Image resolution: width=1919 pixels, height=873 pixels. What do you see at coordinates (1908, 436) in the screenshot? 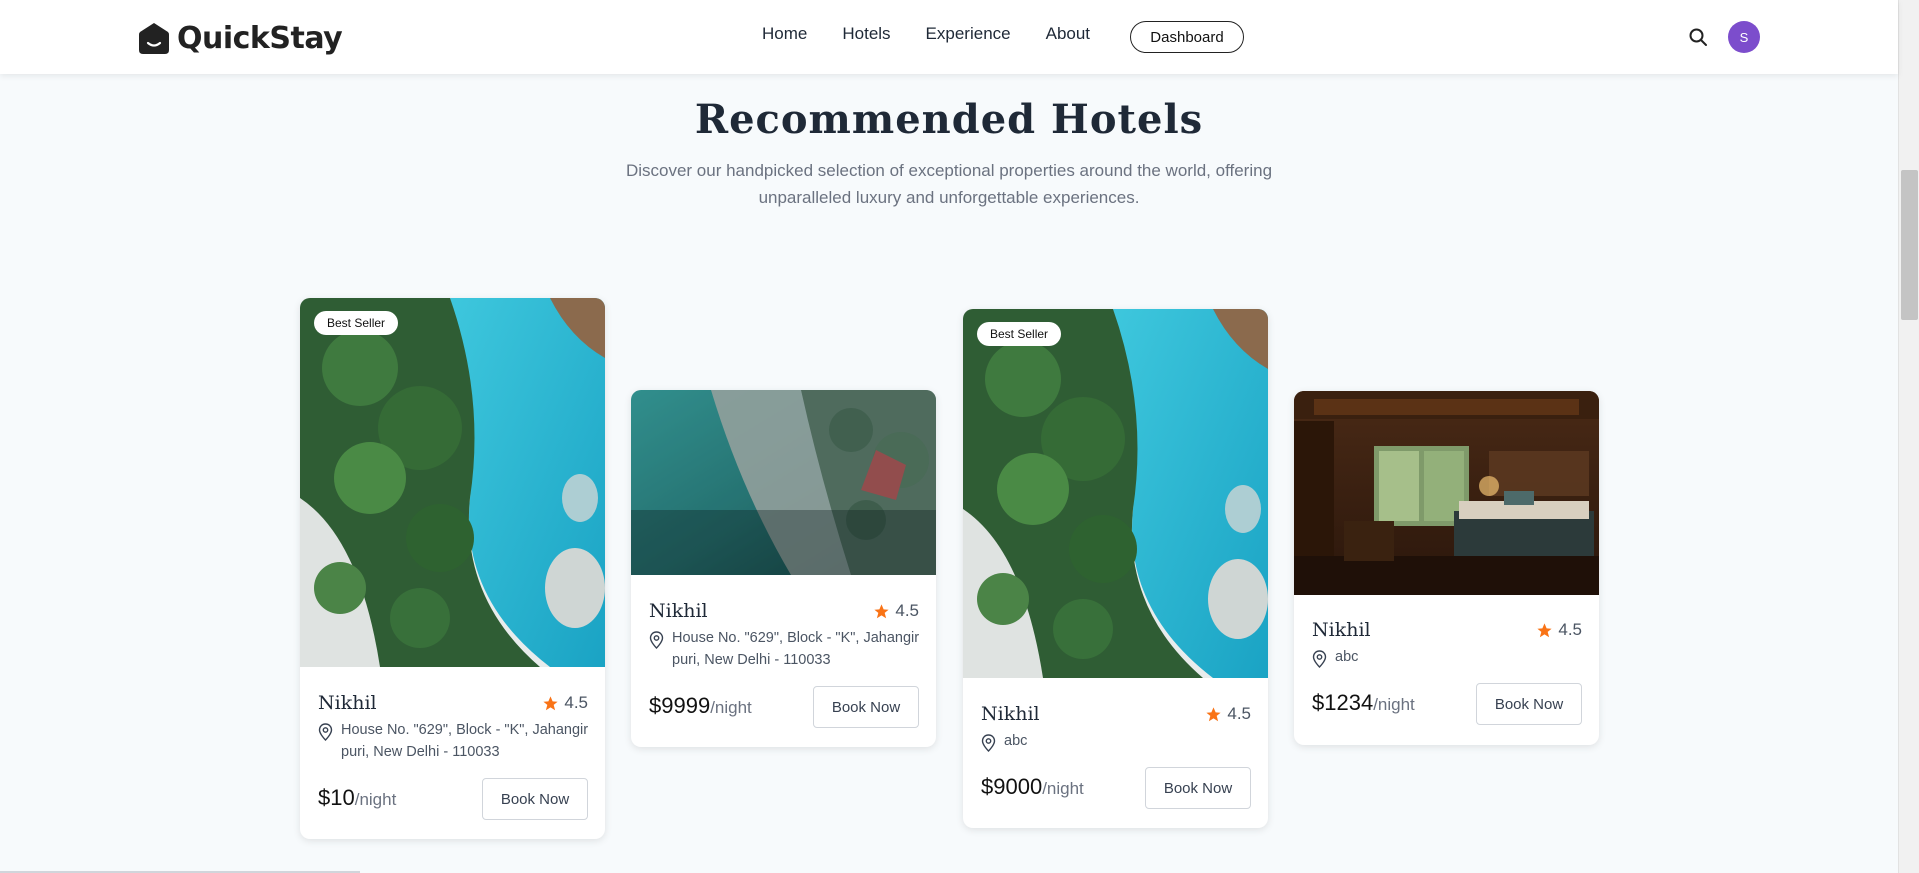
I see `page-scrollbar` at bounding box center [1908, 436].